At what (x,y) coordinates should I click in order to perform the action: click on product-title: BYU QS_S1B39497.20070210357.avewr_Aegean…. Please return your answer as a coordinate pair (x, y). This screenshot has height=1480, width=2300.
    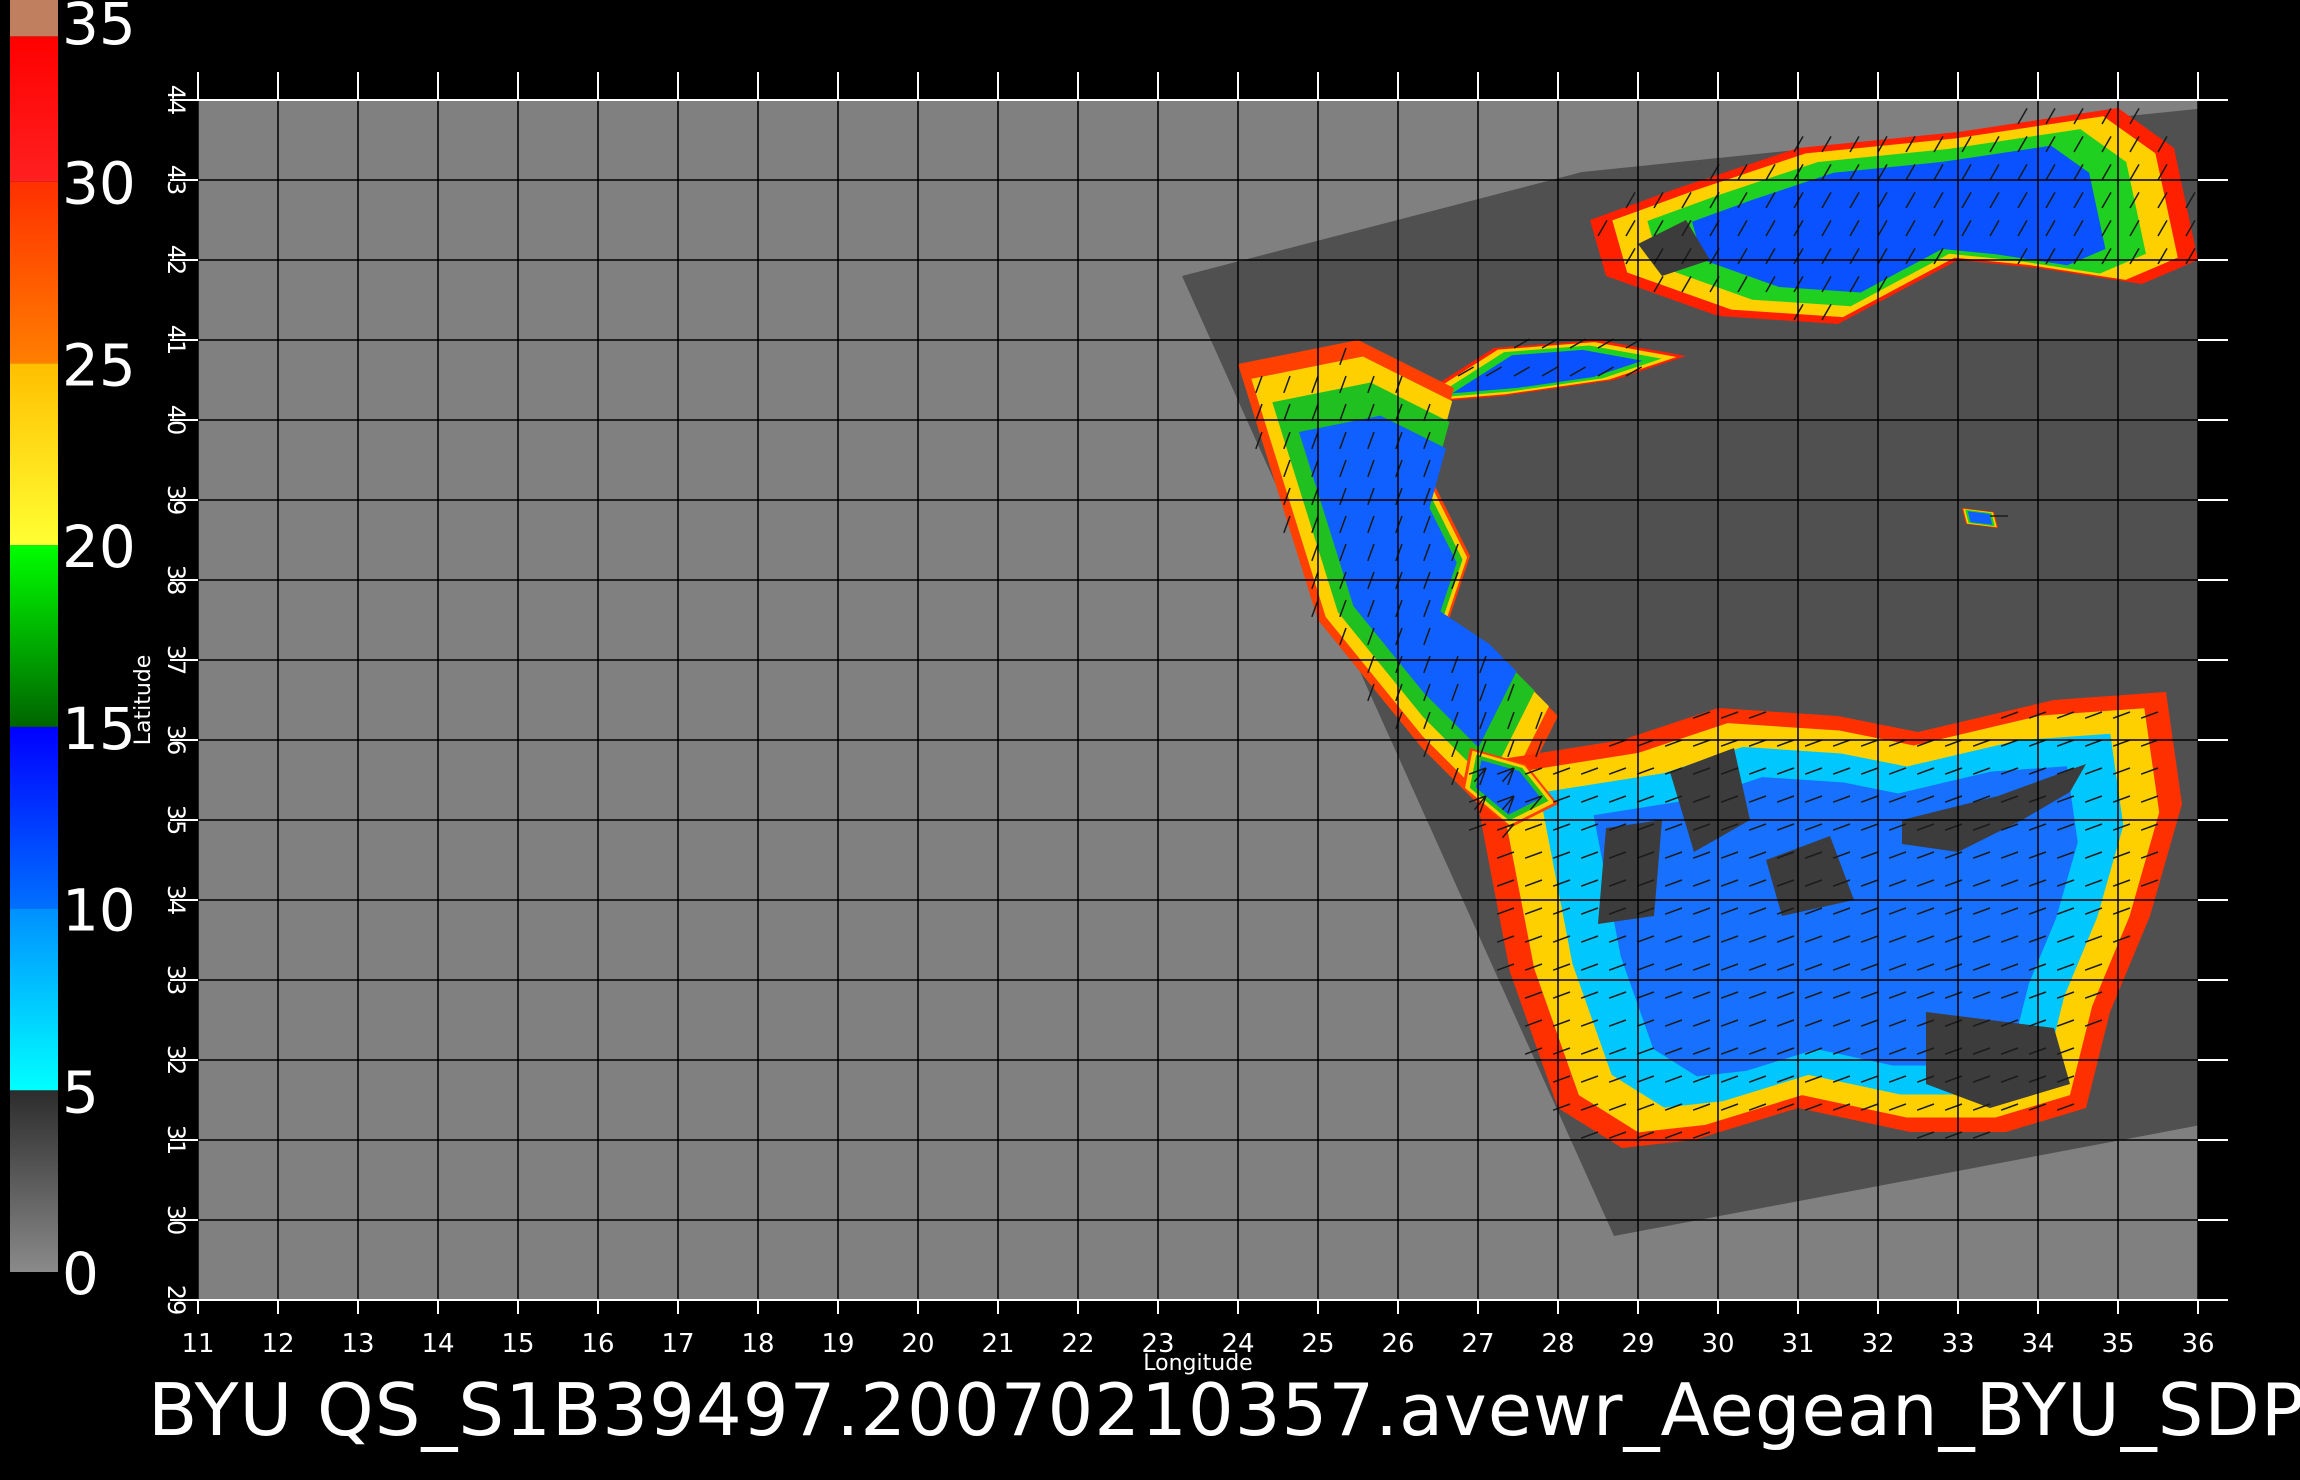
    Looking at the image, I should click on (1224, 1410).